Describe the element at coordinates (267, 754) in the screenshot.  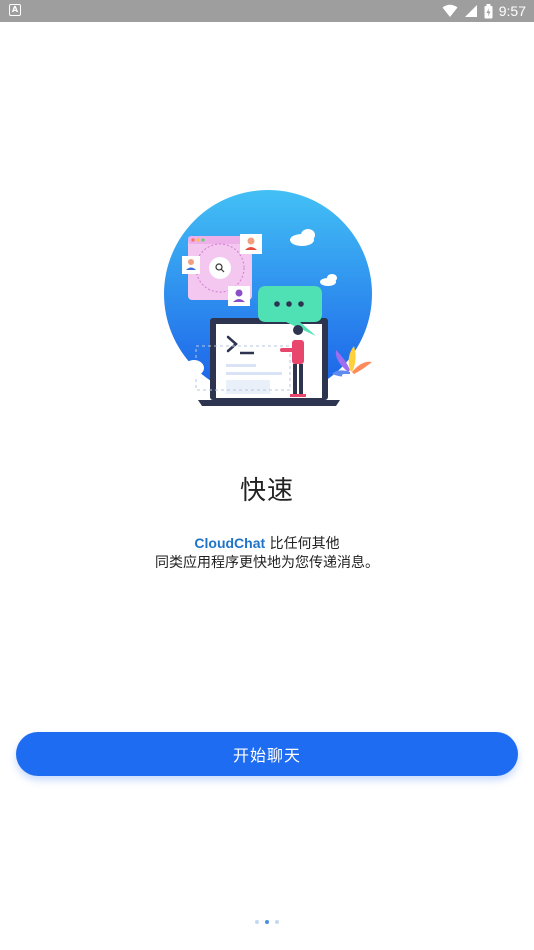
I see `start-chat-button: 开始聊天` at that location.